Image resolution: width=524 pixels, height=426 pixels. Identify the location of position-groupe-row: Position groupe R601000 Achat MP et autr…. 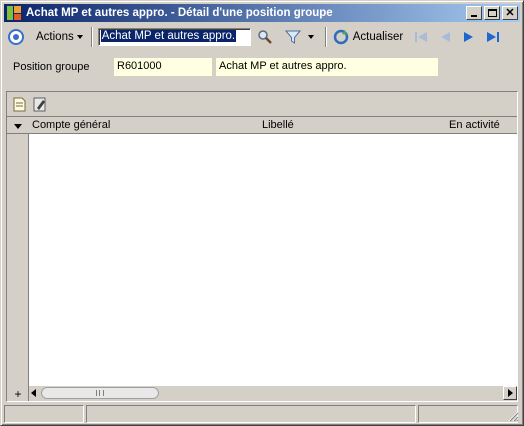
(262, 67).